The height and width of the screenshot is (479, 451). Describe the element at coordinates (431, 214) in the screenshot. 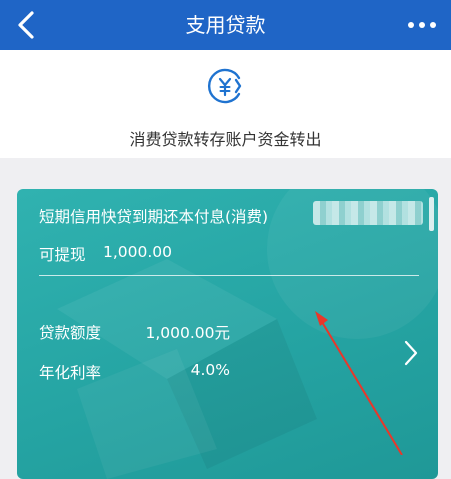

I see `scroll-indicator` at that location.